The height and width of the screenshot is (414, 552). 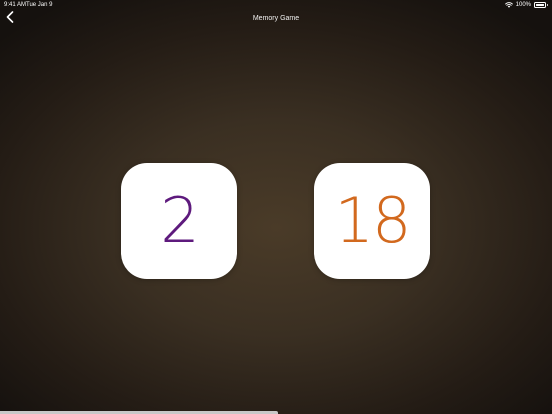 What do you see at coordinates (276, 5) in the screenshot?
I see `status-bar: 9:41 AM Tue Jan 9 100%` at bounding box center [276, 5].